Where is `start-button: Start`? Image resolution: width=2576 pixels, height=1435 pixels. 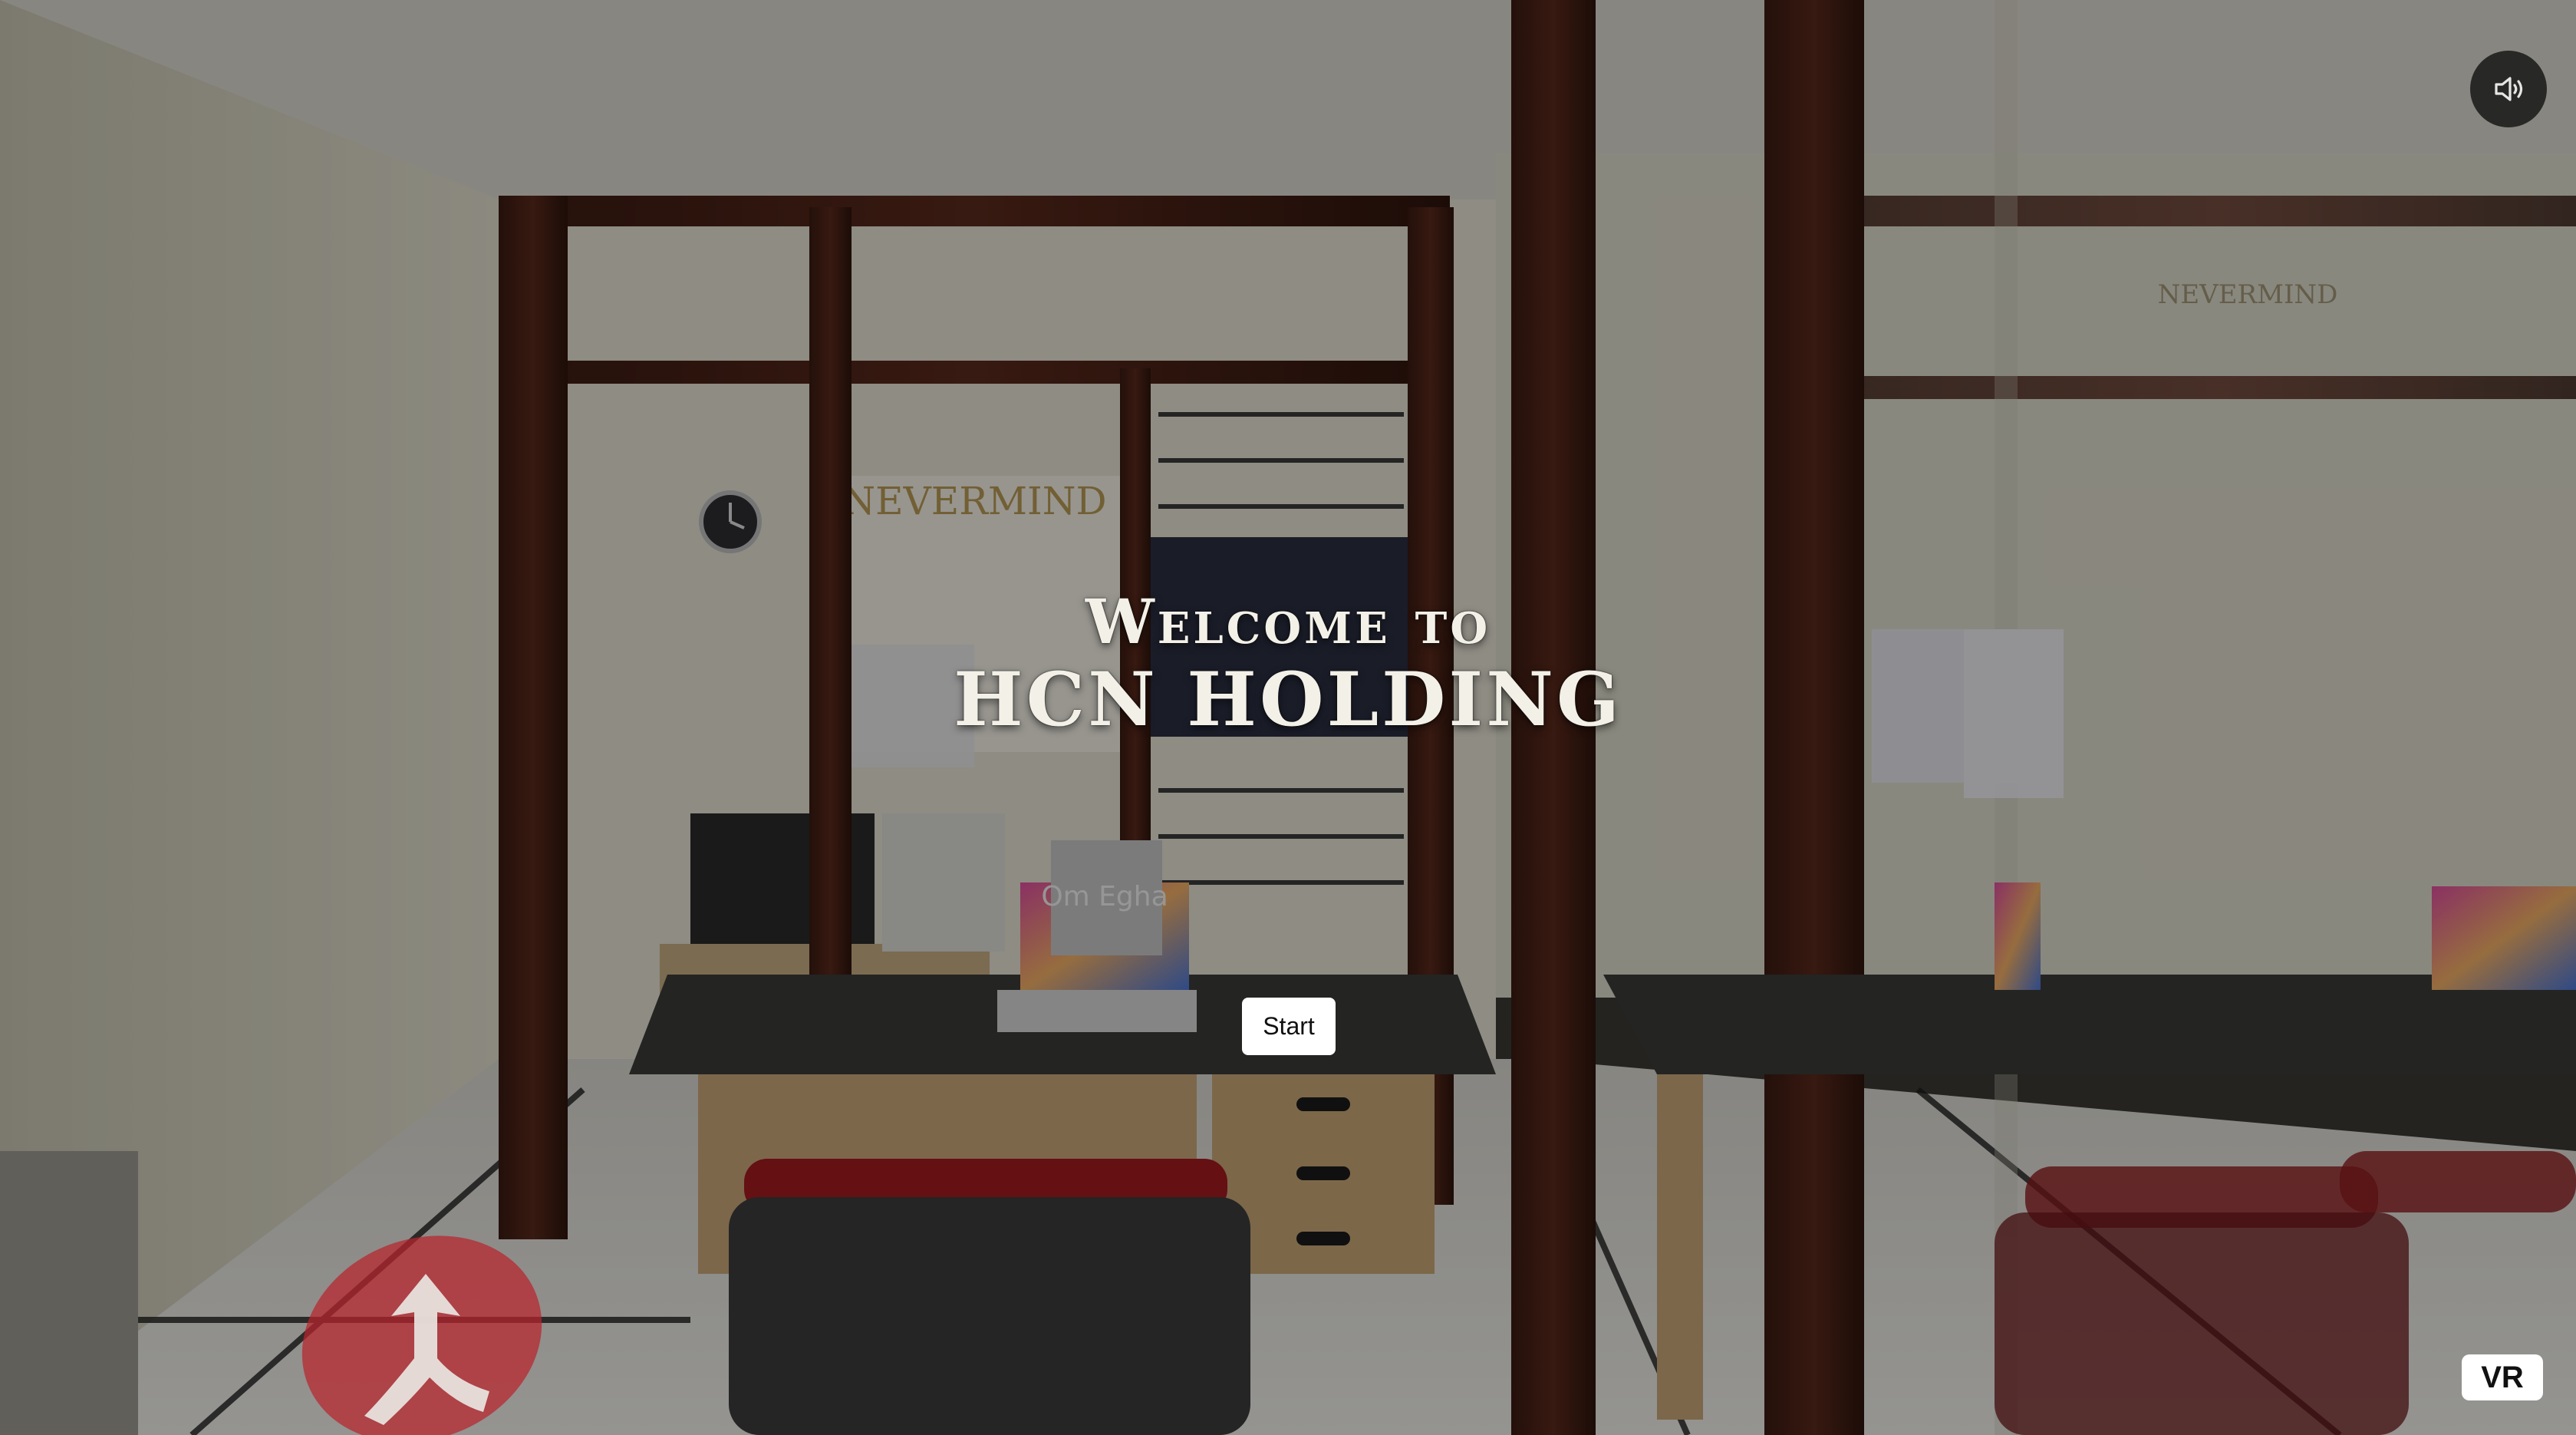
start-button: Start is located at coordinates (1289, 1026).